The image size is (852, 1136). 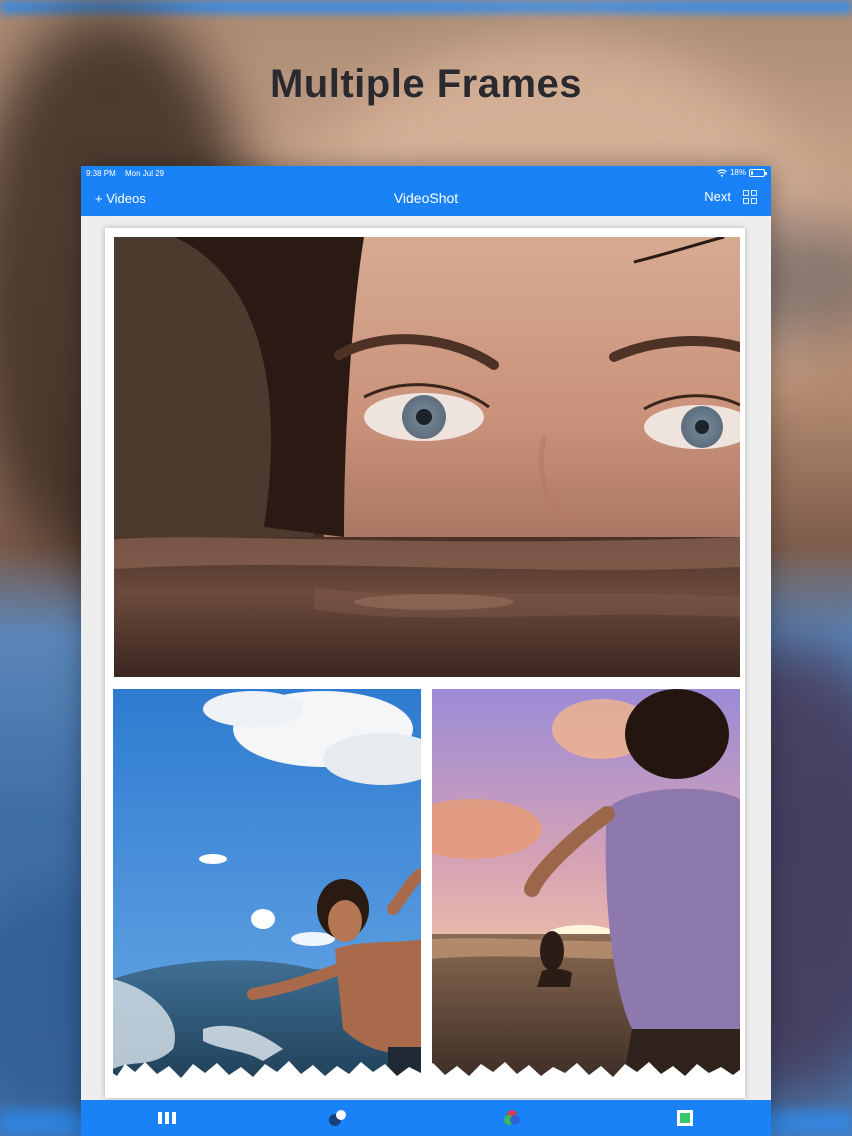 I want to click on surfer-in-waves-image, so click(x=267, y=888).